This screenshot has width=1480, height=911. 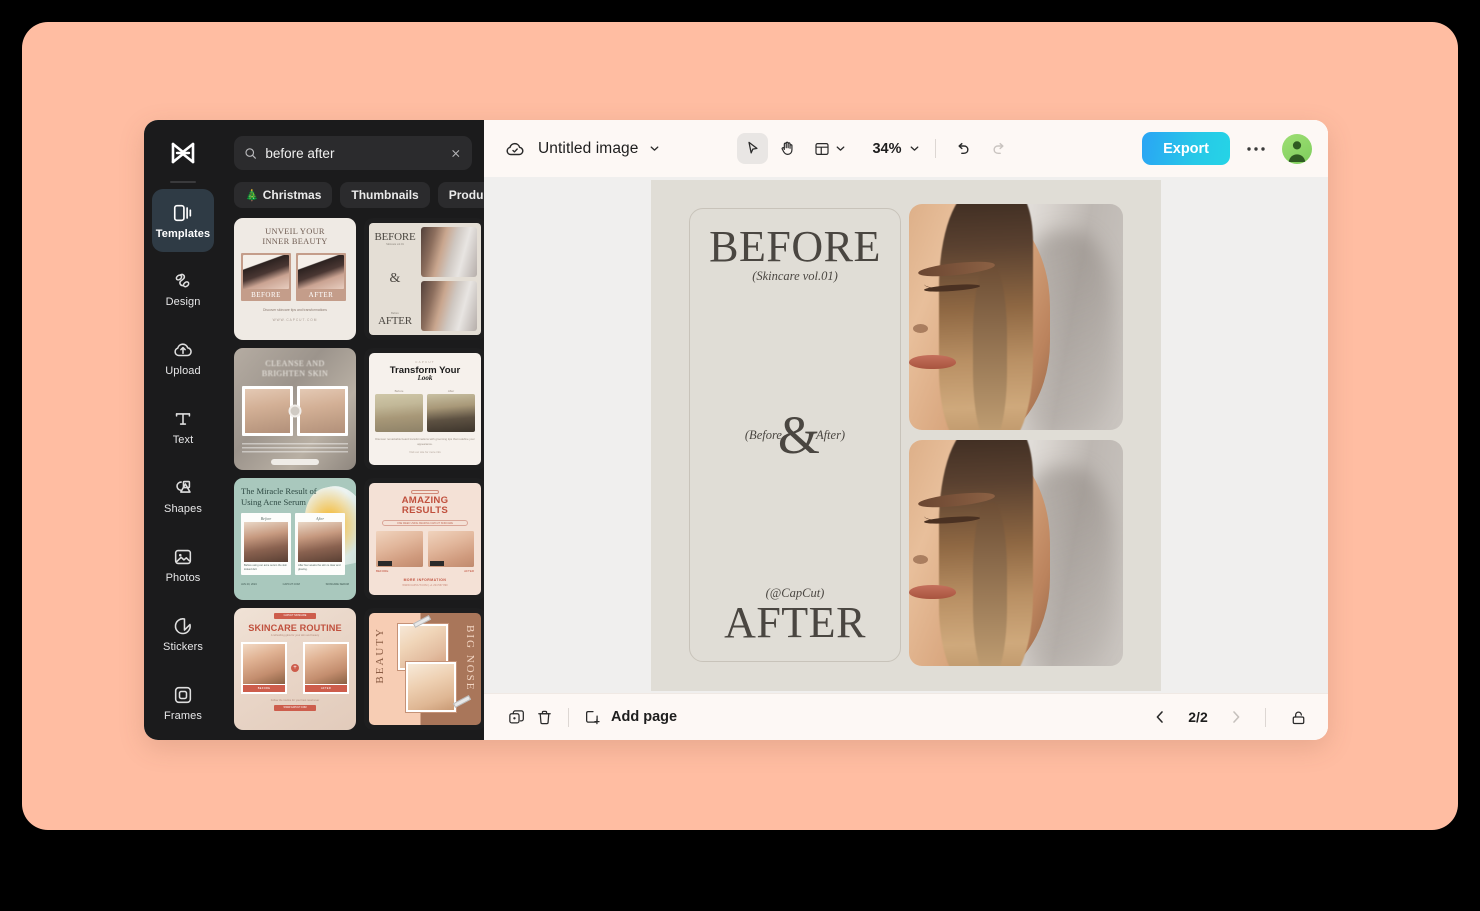 I want to click on template-footer: Visit our site for more info, so click(x=425, y=452).